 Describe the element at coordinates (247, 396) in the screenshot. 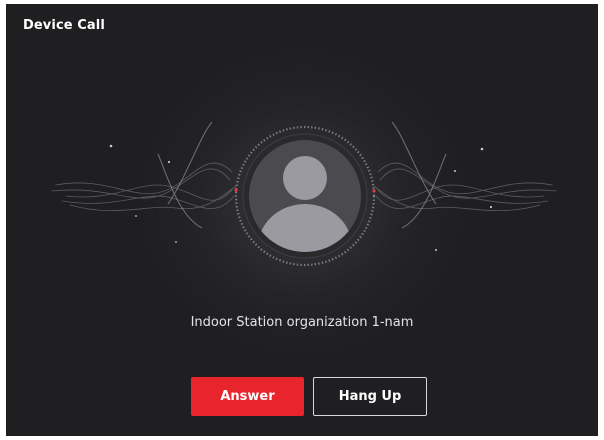

I see `answer-button: Answer` at that location.